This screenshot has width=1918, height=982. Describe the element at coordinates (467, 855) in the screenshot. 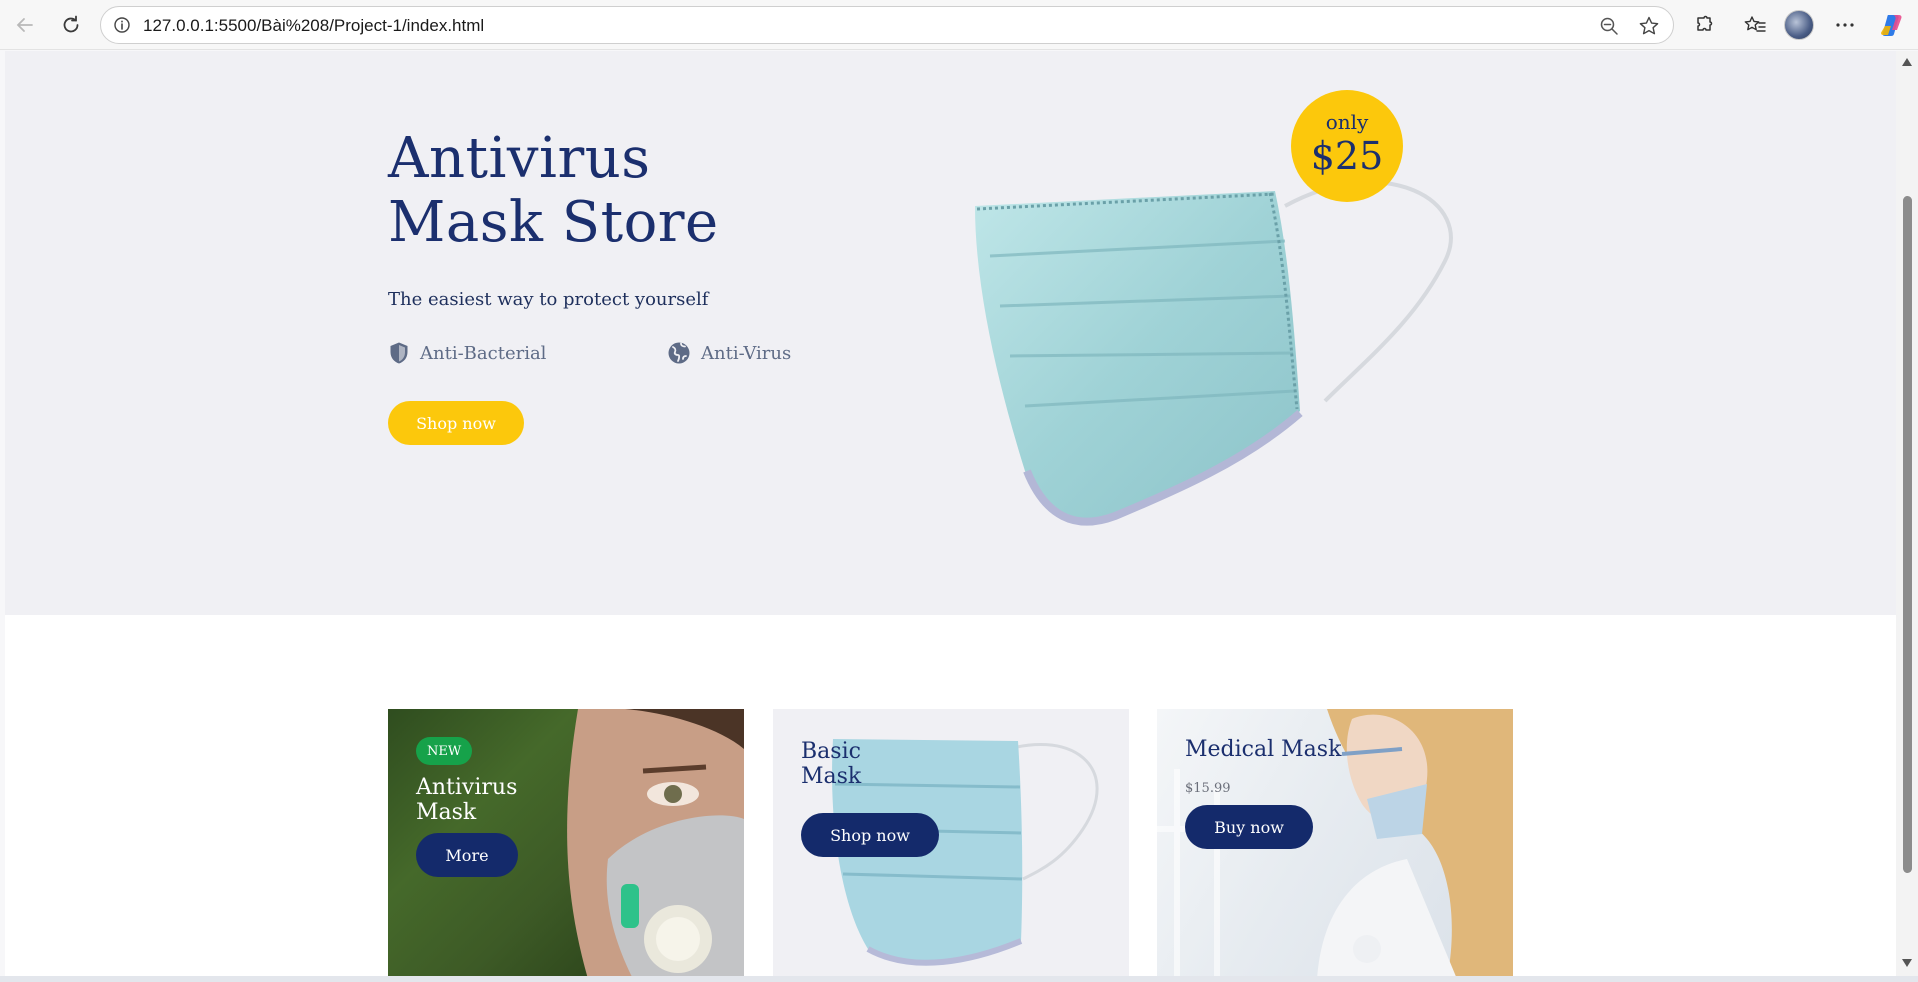

I see `more-button: More` at that location.